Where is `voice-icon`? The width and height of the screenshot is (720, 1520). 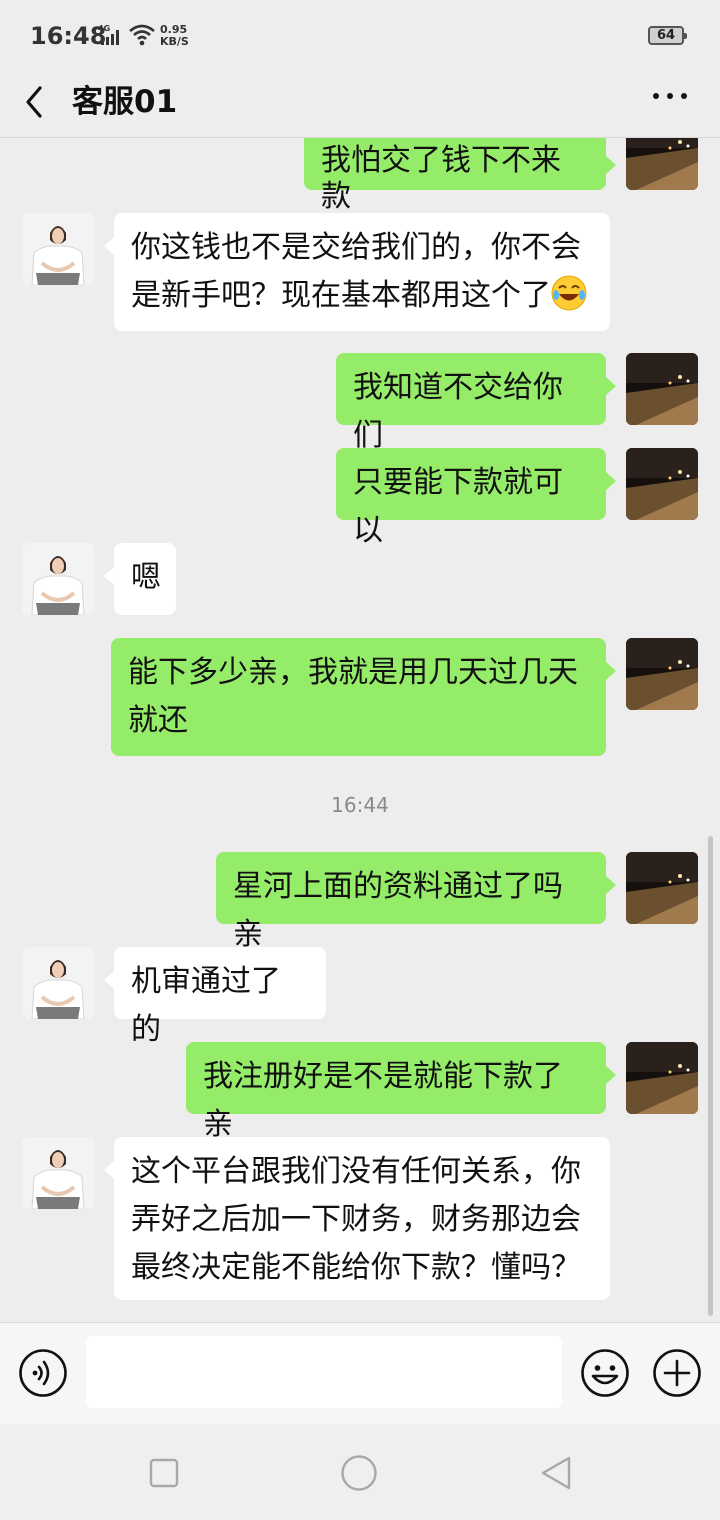
voice-icon is located at coordinates (43, 1373).